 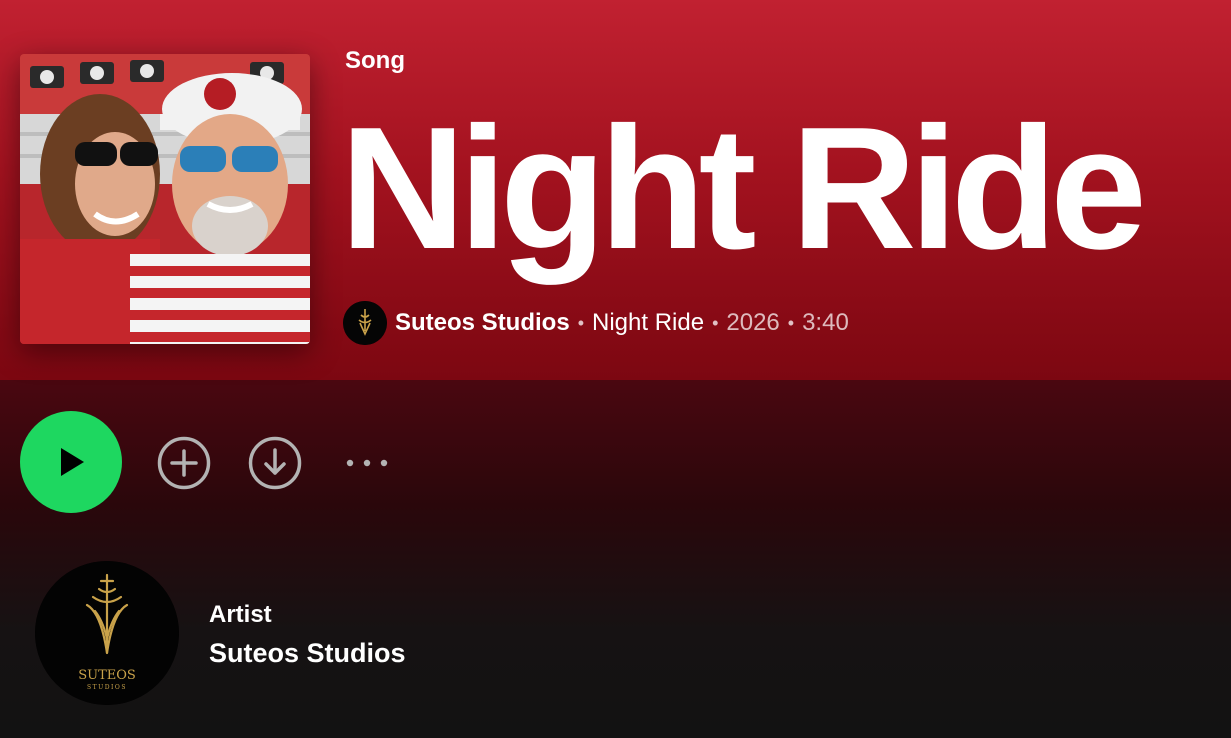 I want to click on download-button, so click(x=275, y=463).